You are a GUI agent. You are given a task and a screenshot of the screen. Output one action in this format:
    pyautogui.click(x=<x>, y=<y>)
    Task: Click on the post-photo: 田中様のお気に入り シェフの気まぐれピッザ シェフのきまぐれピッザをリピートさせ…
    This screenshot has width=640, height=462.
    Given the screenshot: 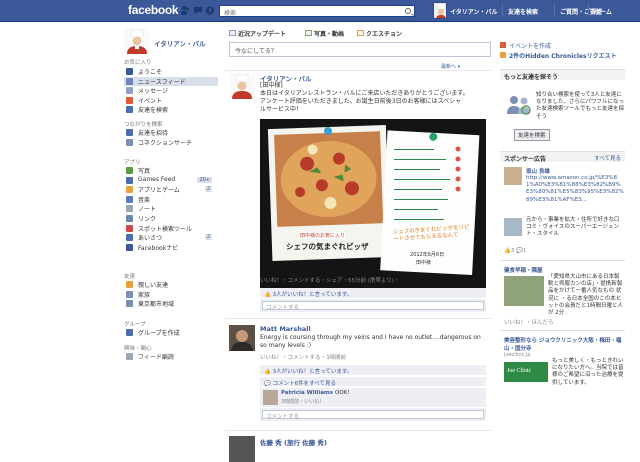 What is the action you would take?
    pyautogui.click(x=373, y=206)
    